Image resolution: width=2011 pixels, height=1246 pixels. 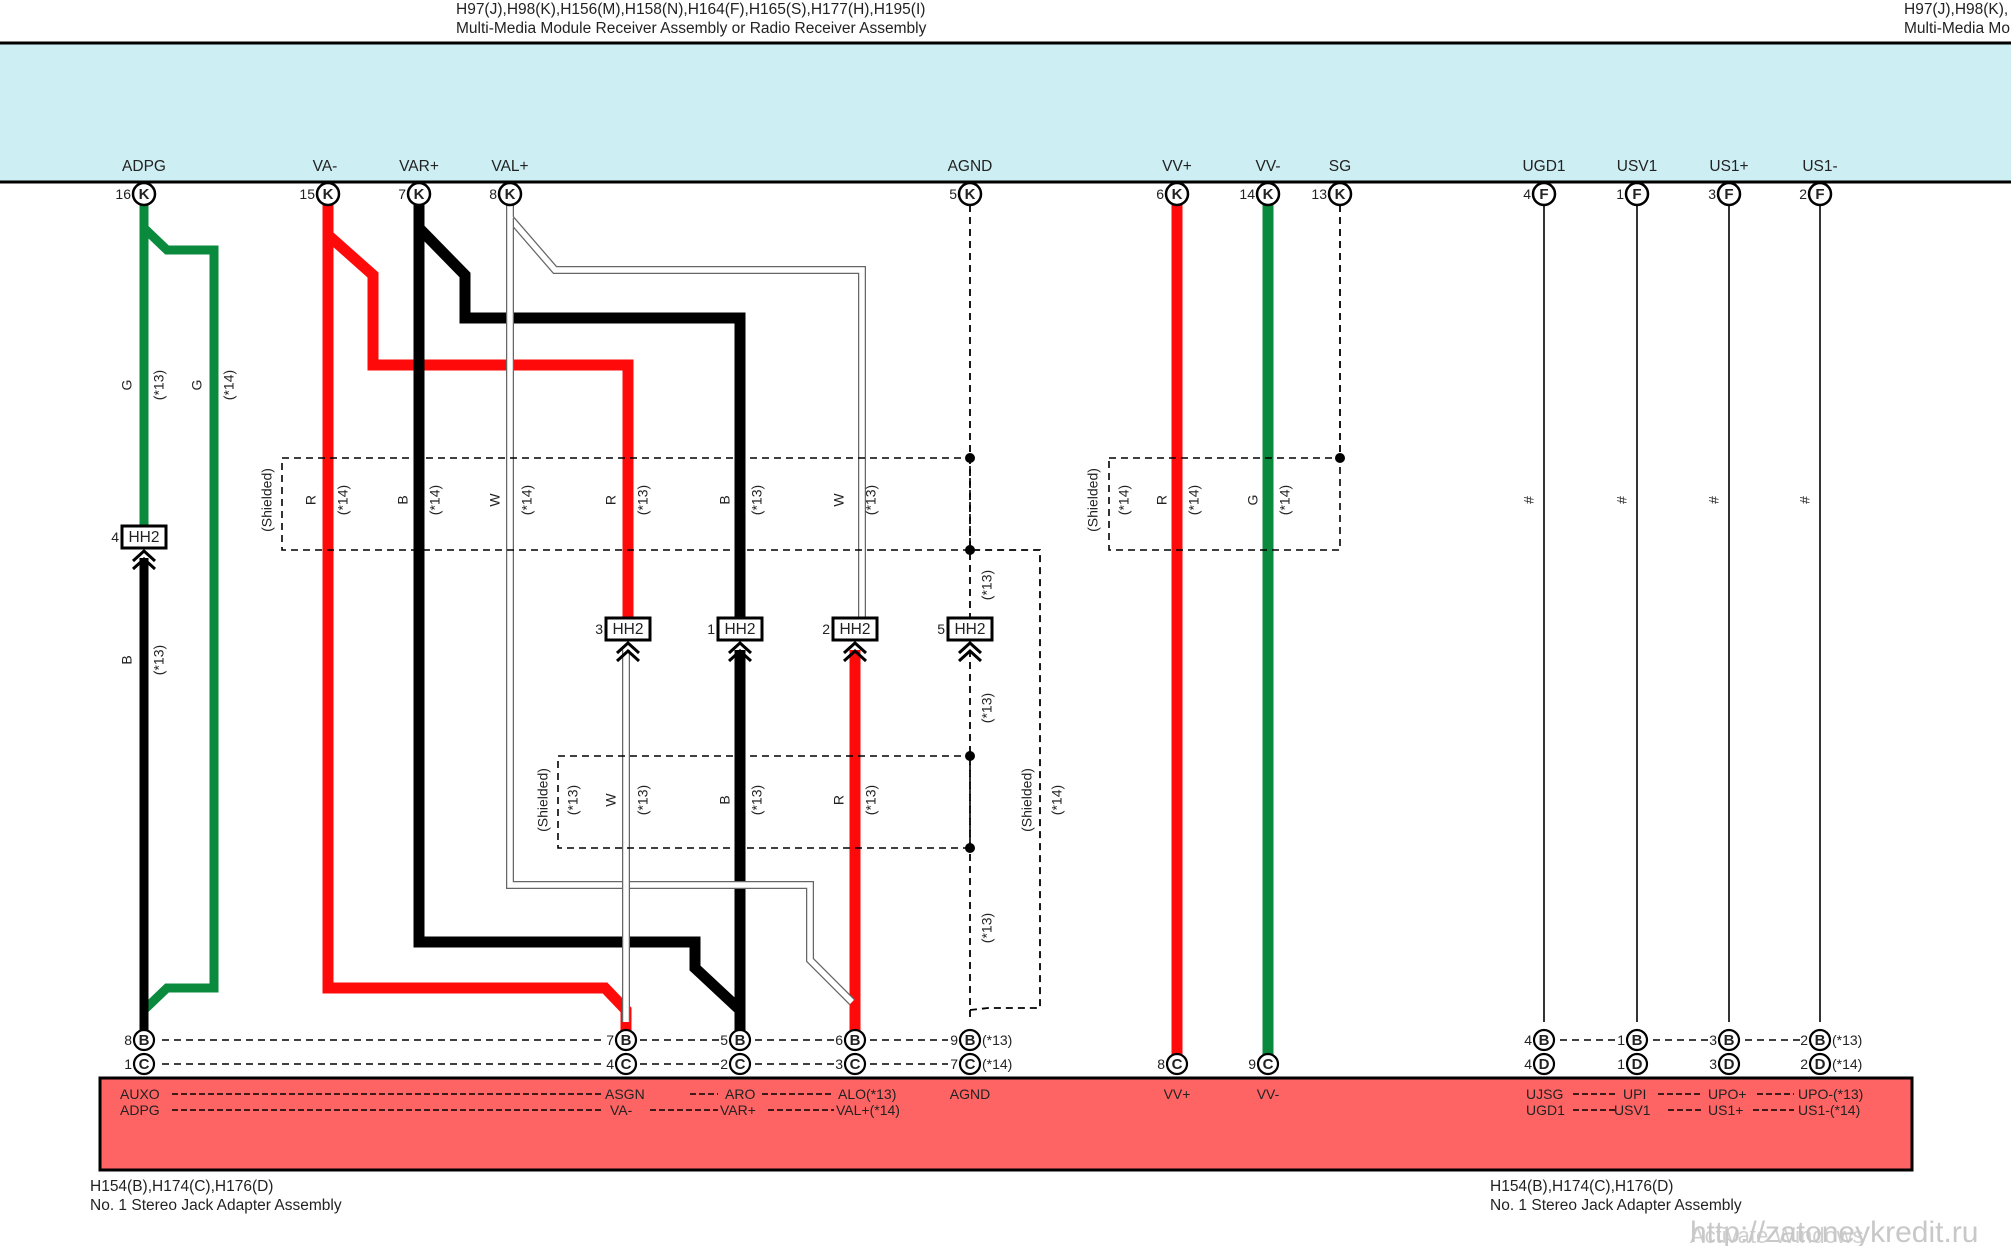 What do you see at coordinates (625, 1094) in the screenshot?
I see `label-asgn: ASGN` at bounding box center [625, 1094].